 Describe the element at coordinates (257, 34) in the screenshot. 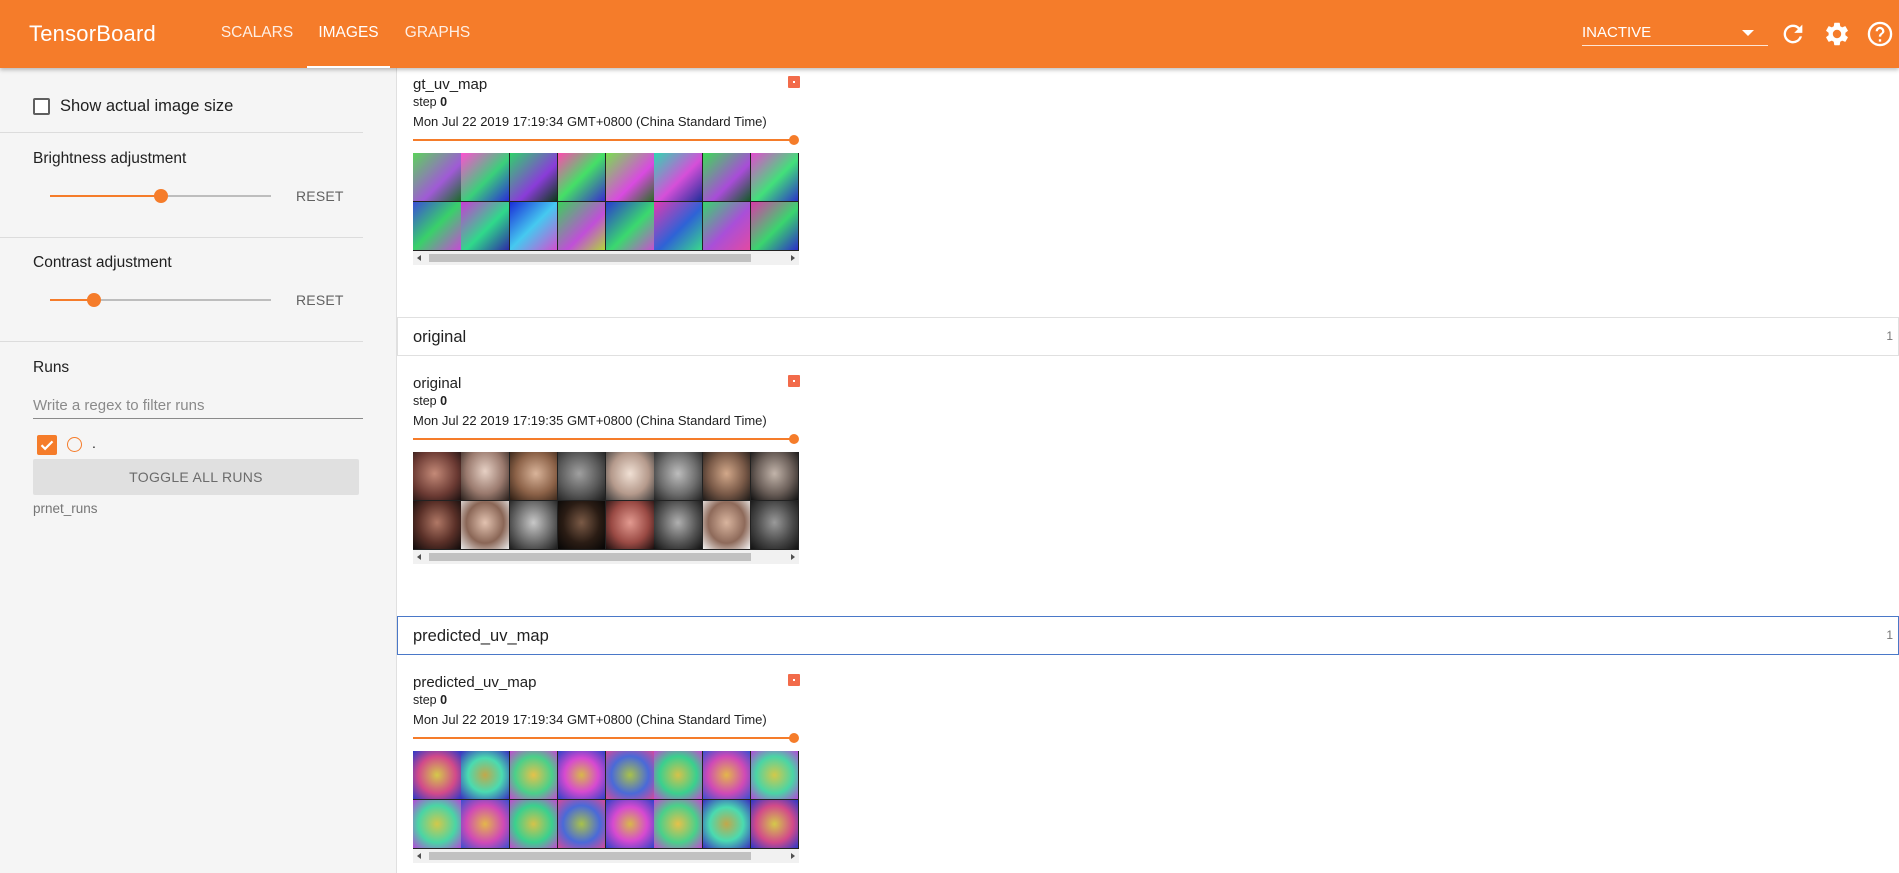

I see `tab-scalars: SCALARS` at that location.